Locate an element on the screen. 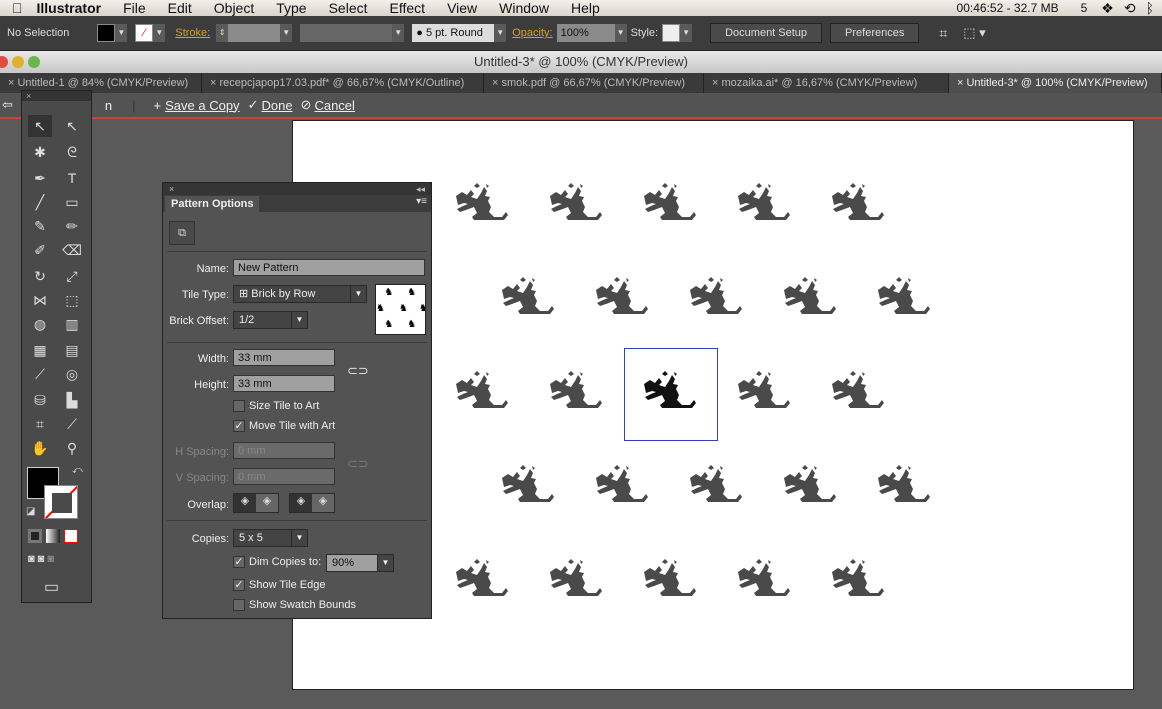 Image resolution: width=1162 pixels, height=709 pixels. stroke-weight-input is located at coordinates (254, 33).